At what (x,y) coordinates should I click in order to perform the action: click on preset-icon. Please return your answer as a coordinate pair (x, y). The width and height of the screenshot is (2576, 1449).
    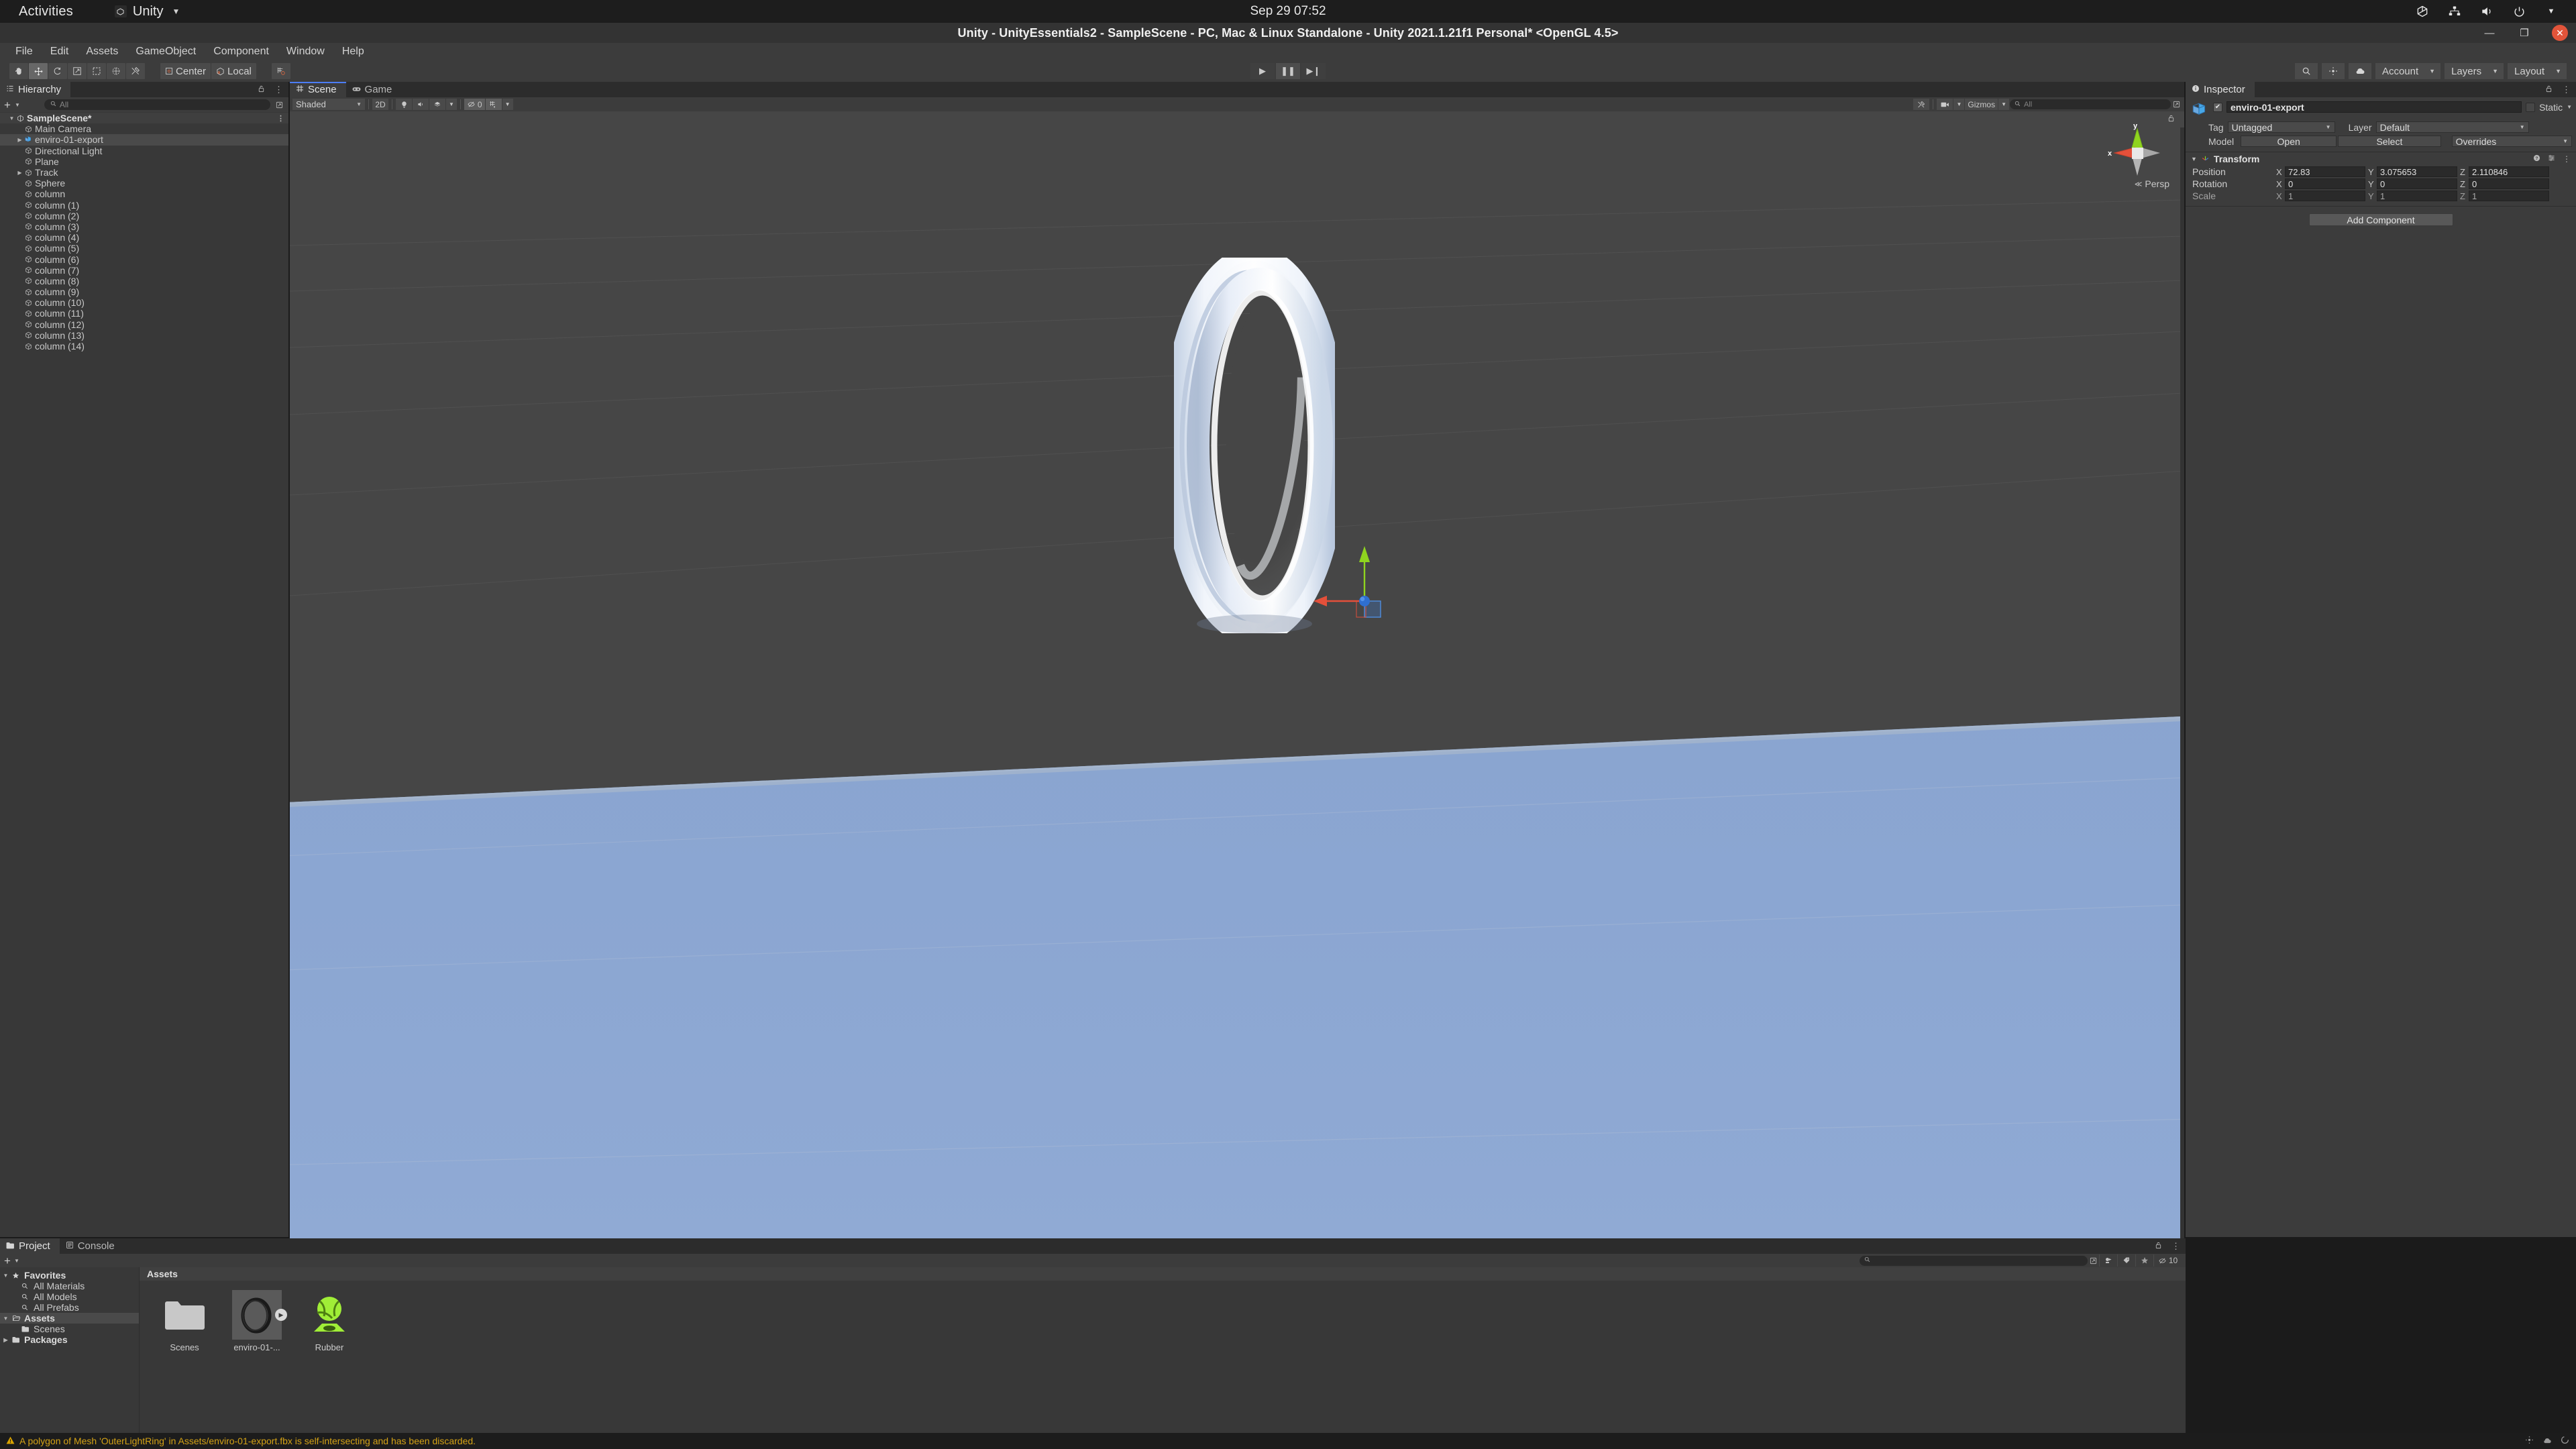
    Looking at the image, I should click on (2551, 159).